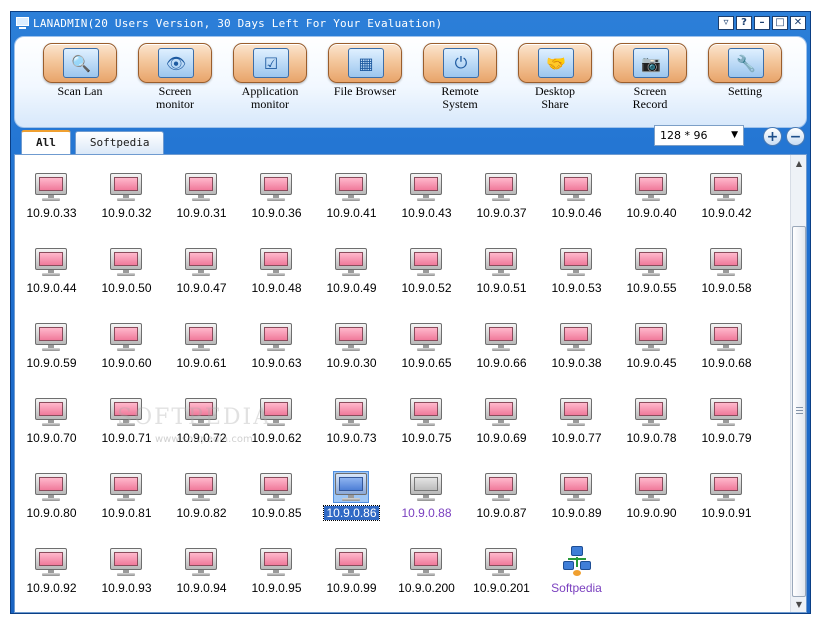  What do you see at coordinates (276, 496) in the screenshot?
I see `host-item: 10.9.0.85` at bounding box center [276, 496].